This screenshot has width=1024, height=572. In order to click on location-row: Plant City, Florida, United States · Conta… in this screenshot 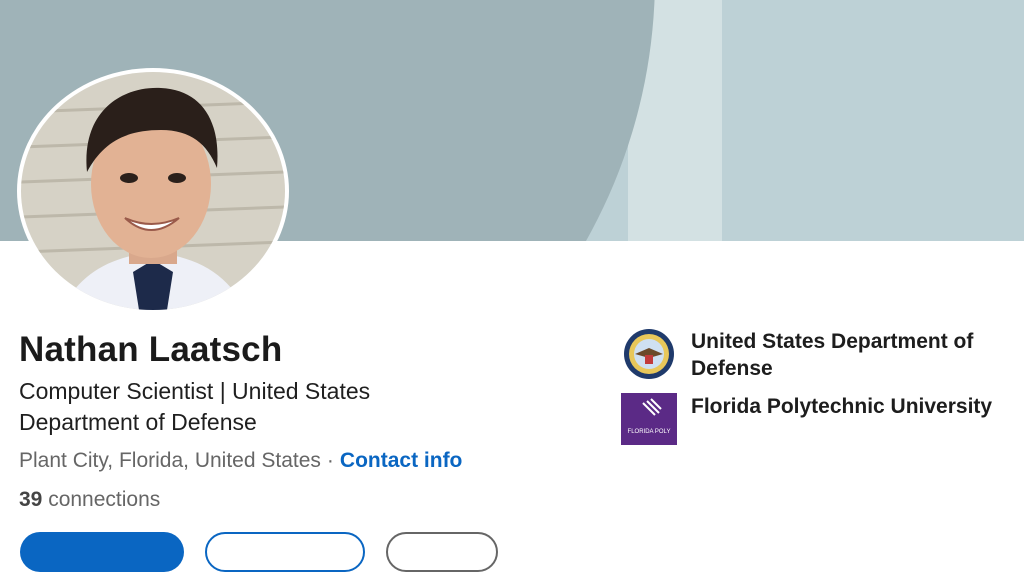, I will do `click(240, 461)`.